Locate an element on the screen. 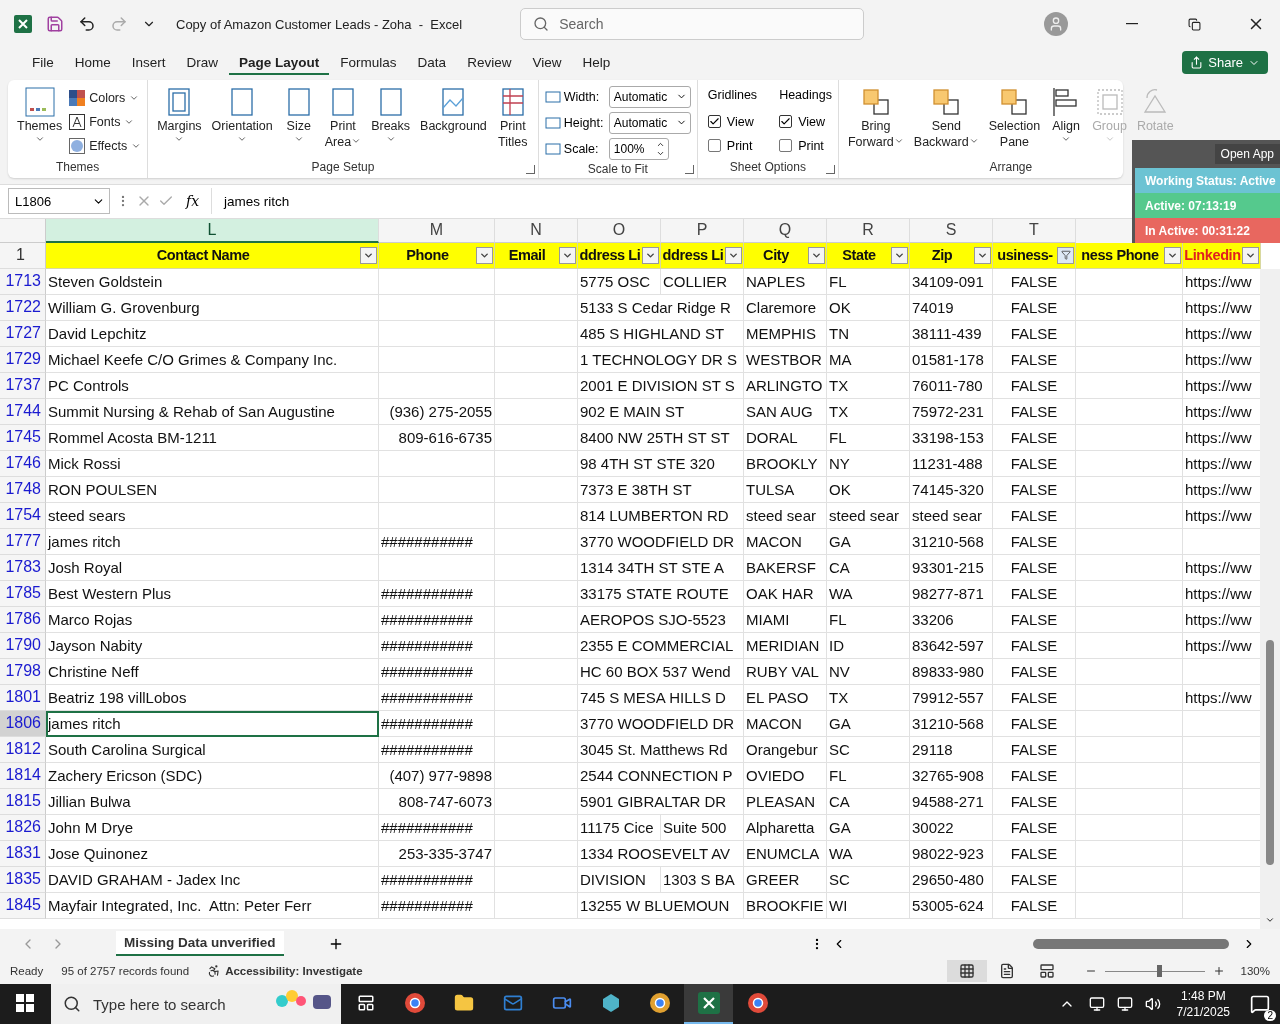 The height and width of the screenshot is (1024, 1280). row-number: 1845 is located at coordinates (23, 905).